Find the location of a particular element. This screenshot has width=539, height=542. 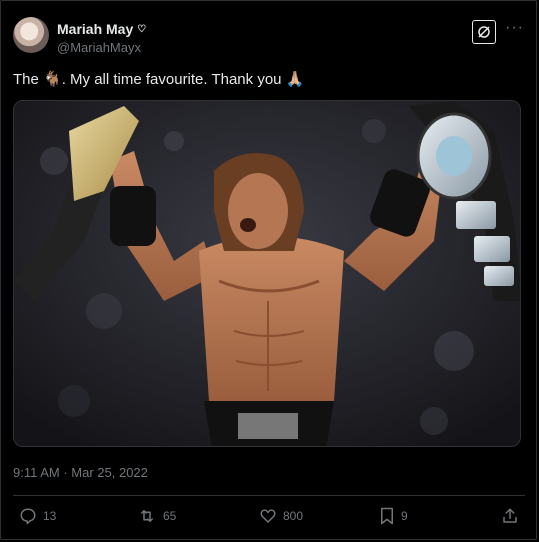

x-logo-icon is located at coordinates (484, 32).